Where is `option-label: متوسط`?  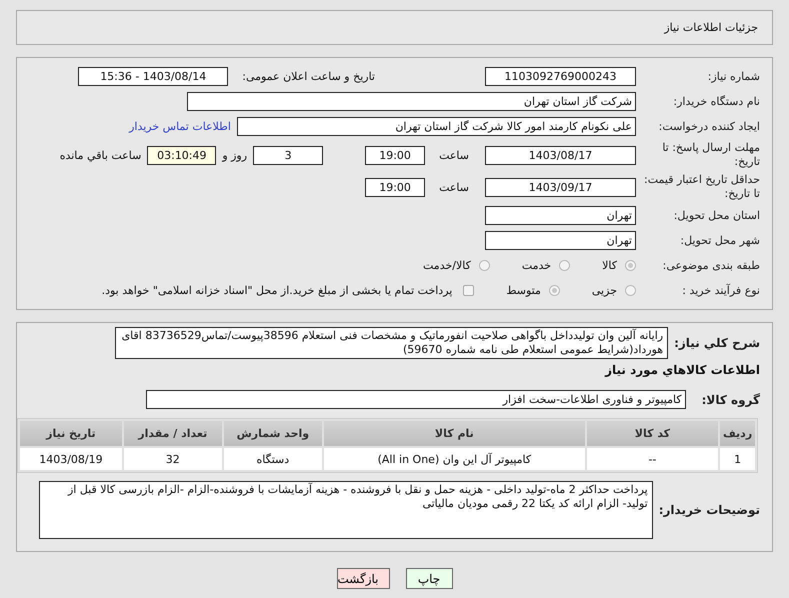
option-label: متوسط is located at coordinates (523, 290).